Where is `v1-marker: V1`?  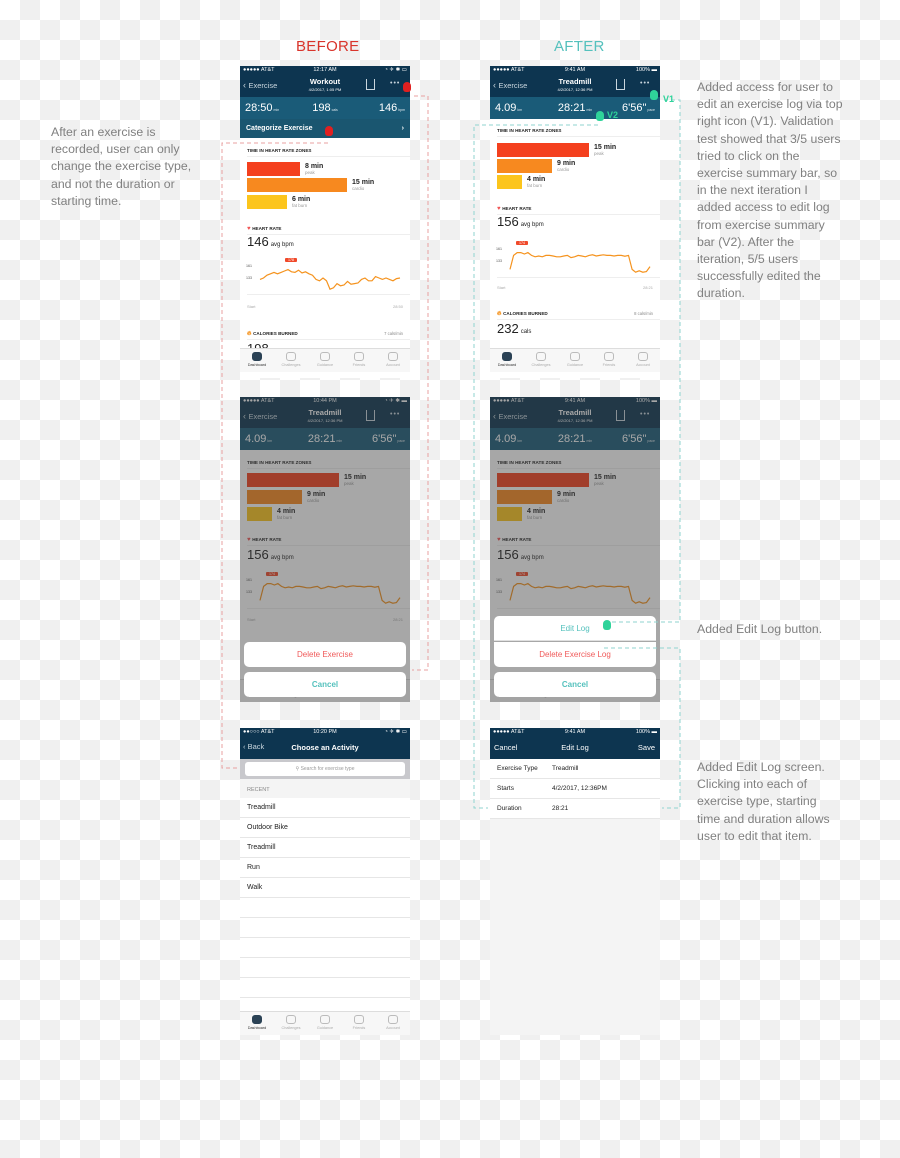 v1-marker: V1 is located at coordinates (669, 99).